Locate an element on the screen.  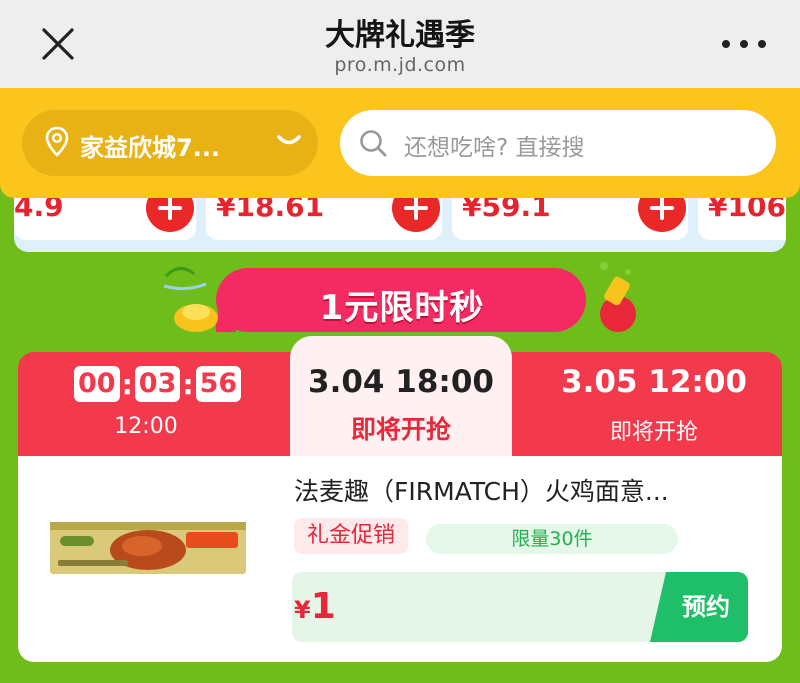
product-strip: 4.9 ¥18.61 ¥59.1 ¥106. is located at coordinates (400, 225).